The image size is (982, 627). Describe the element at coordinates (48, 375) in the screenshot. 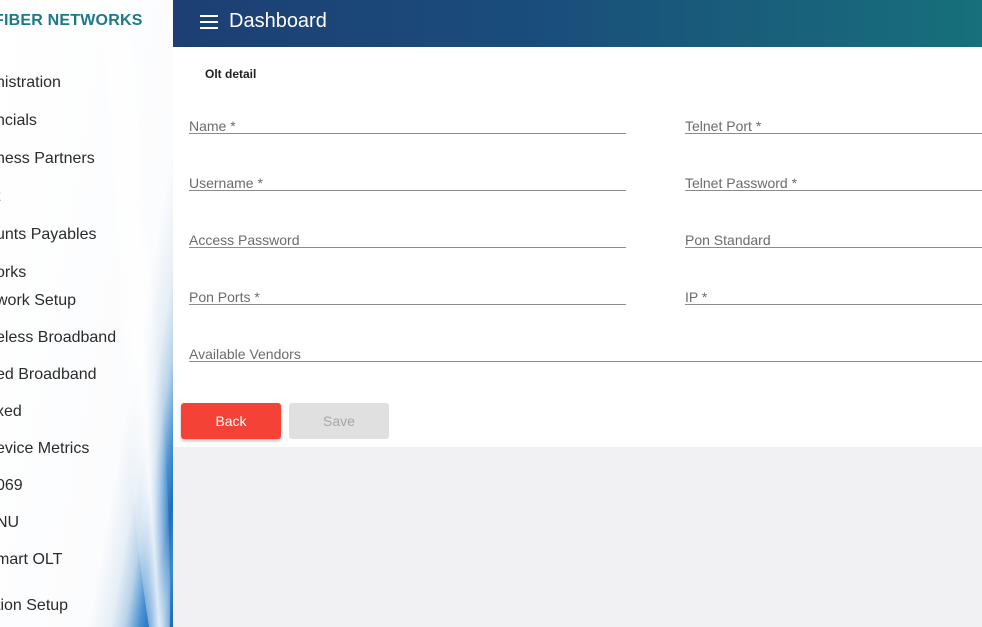

I see `sidebar-item-wired-broadband: ed Broadband` at that location.